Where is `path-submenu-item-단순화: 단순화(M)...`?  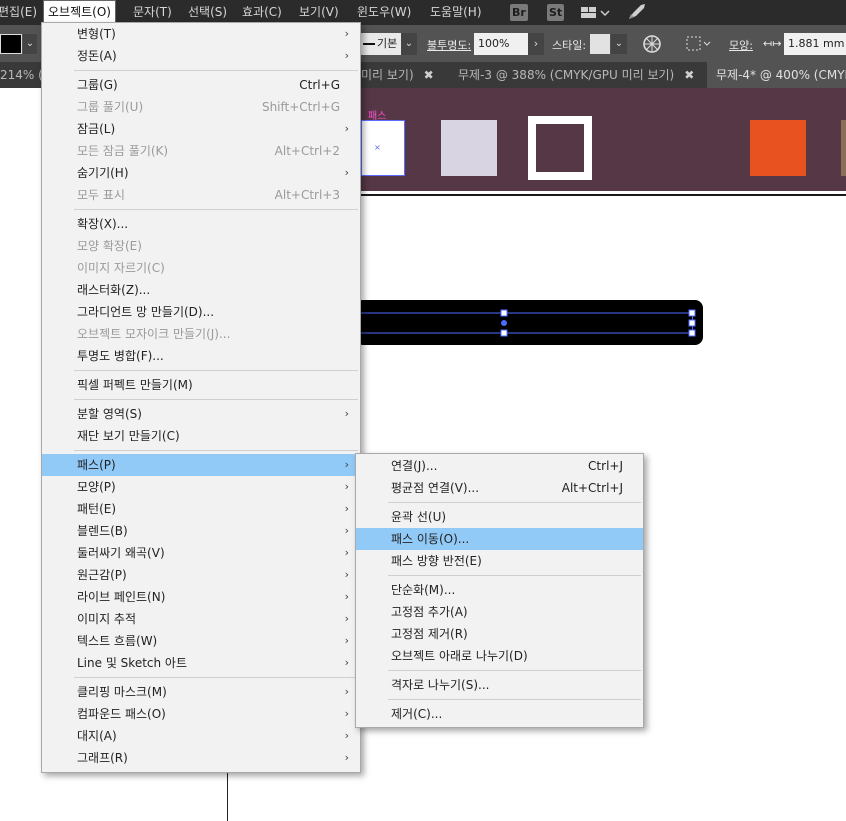
path-submenu-item-단순화: 단순화(M)... is located at coordinates (499, 590).